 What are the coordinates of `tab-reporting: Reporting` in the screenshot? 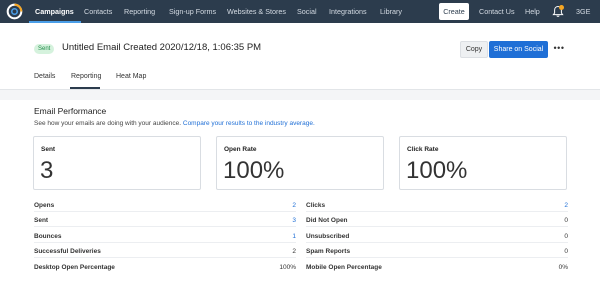 It's located at (86, 76).